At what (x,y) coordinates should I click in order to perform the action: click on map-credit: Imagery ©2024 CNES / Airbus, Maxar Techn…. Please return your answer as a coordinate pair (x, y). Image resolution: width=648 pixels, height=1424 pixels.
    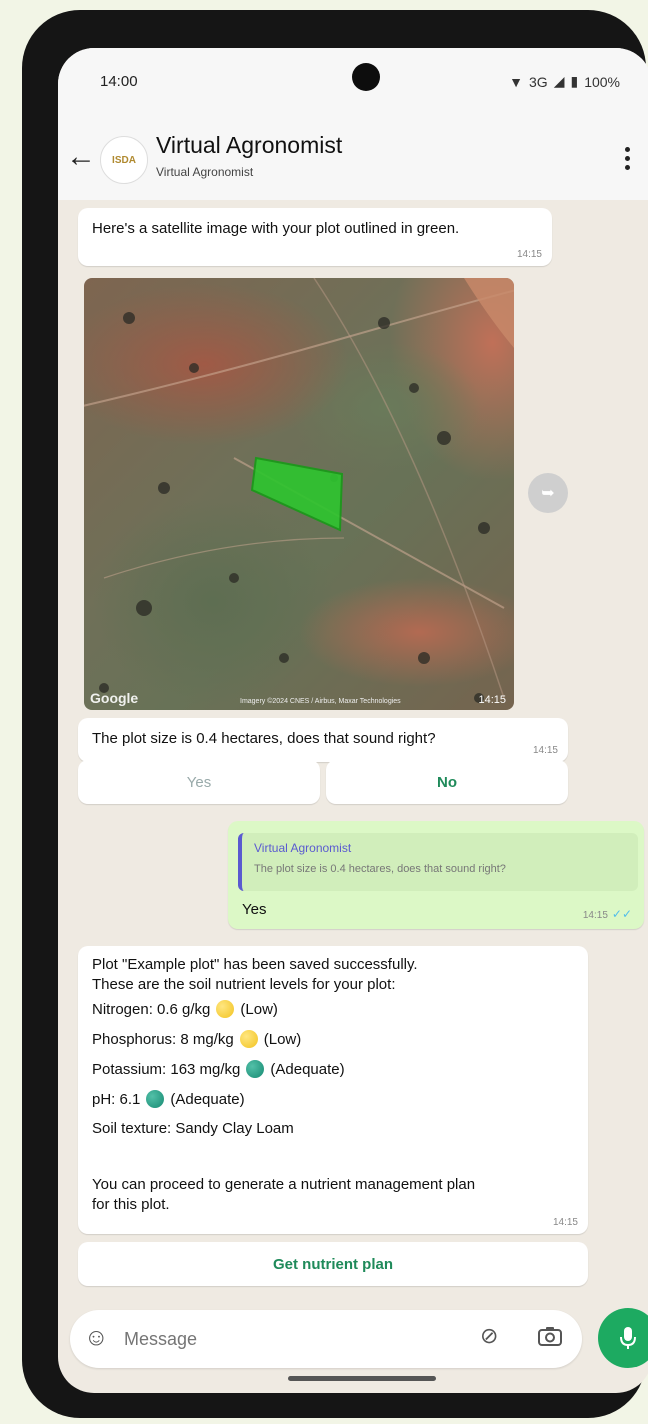
    Looking at the image, I should click on (320, 701).